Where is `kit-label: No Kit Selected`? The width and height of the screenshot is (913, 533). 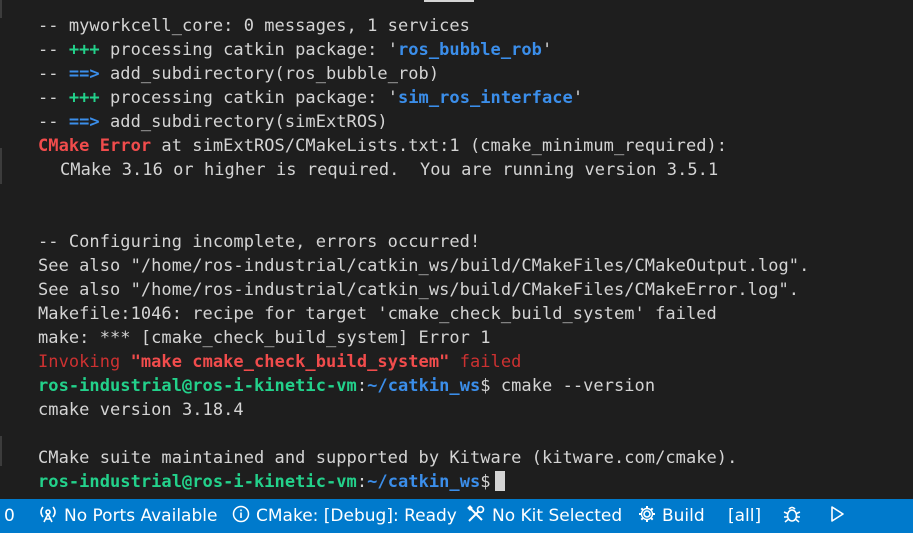
kit-label: No Kit Selected is located at coordinates (557, 516).